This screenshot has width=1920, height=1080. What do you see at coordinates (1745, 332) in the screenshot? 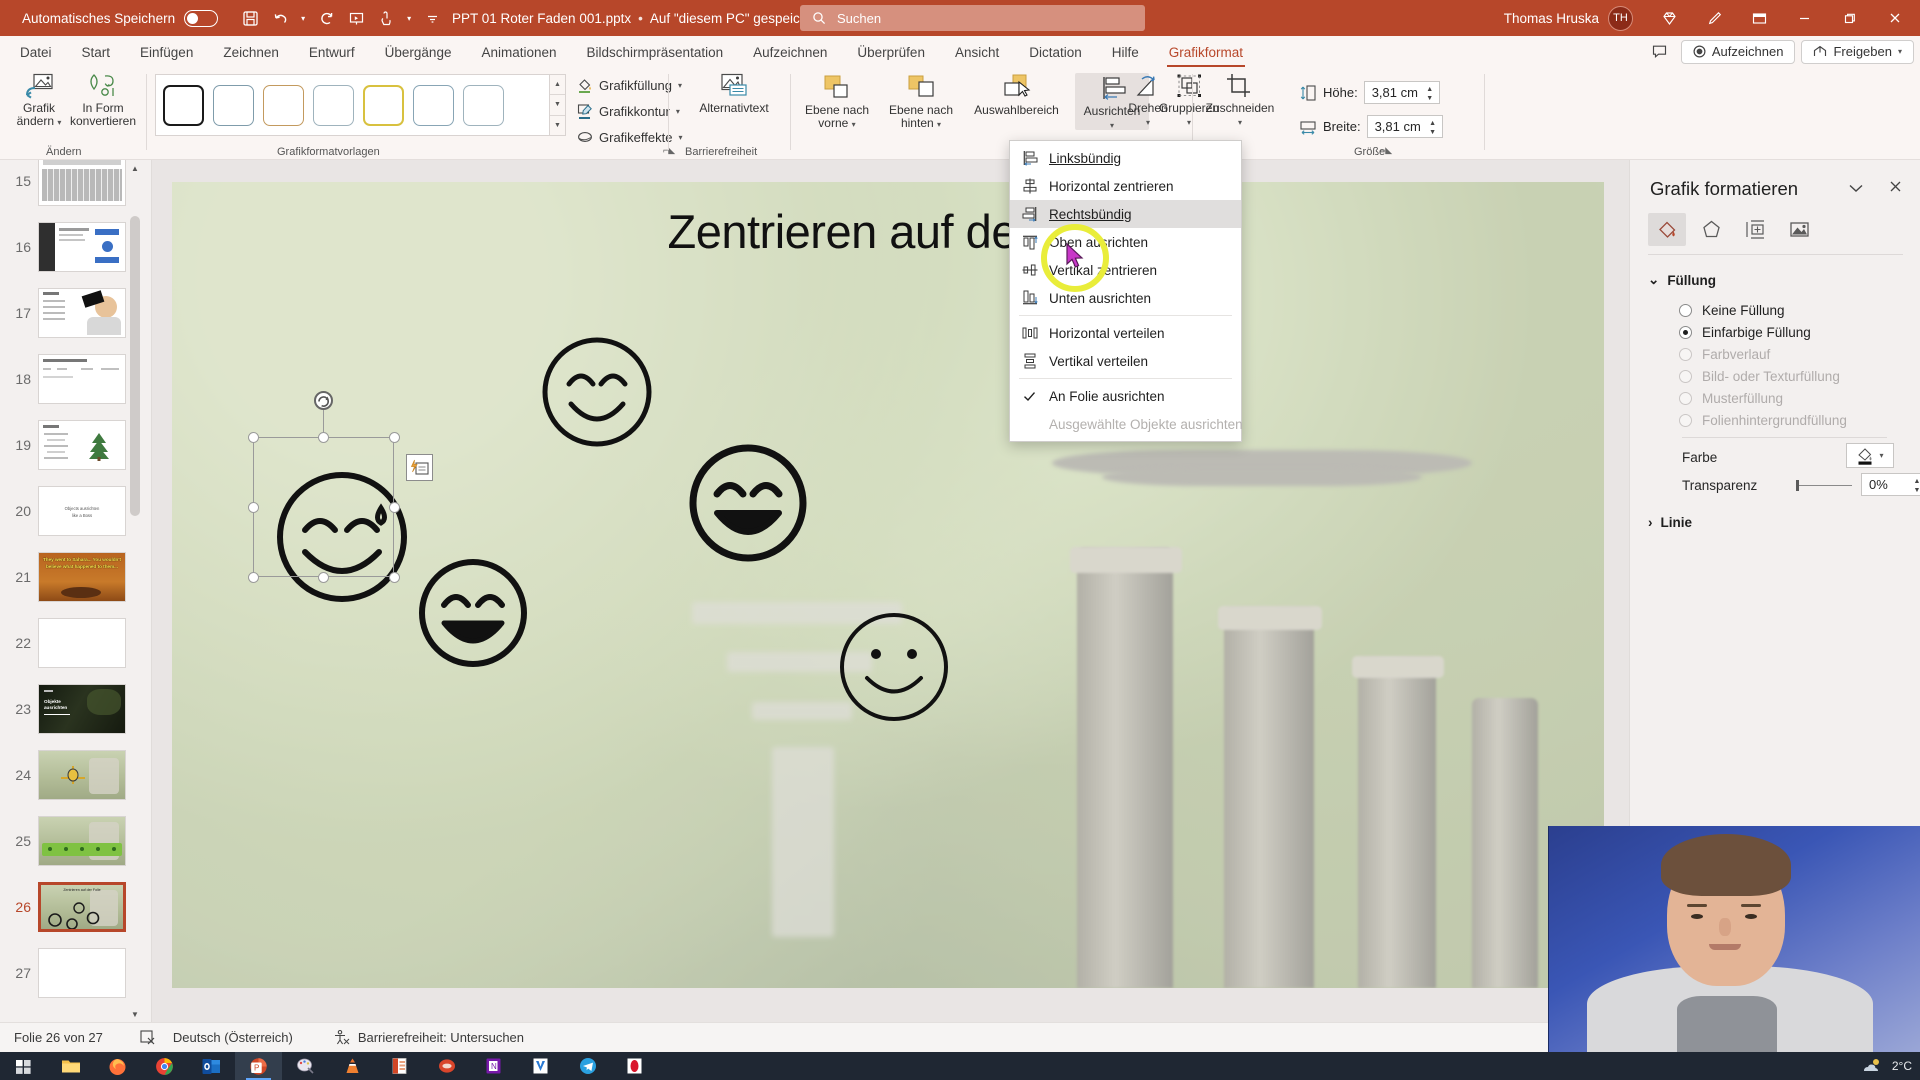
I see `option-solid-fill: Einfarbige Füllung` at bounding box center [1745, 332].